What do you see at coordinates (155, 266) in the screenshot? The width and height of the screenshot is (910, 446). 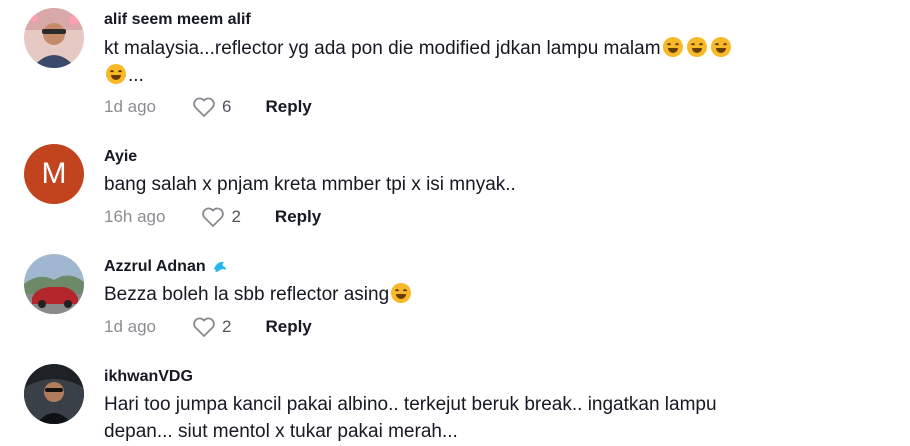 I see `author-name: Azzrul Adnan` at bounding box center [155, 266].